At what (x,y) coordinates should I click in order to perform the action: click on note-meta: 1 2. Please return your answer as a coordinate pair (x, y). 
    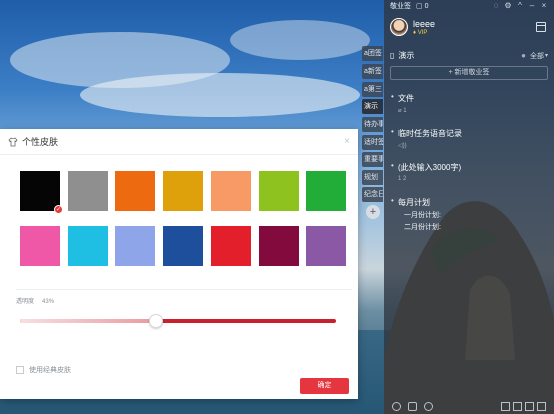
    Looking at the image, I should click on (402, 179).